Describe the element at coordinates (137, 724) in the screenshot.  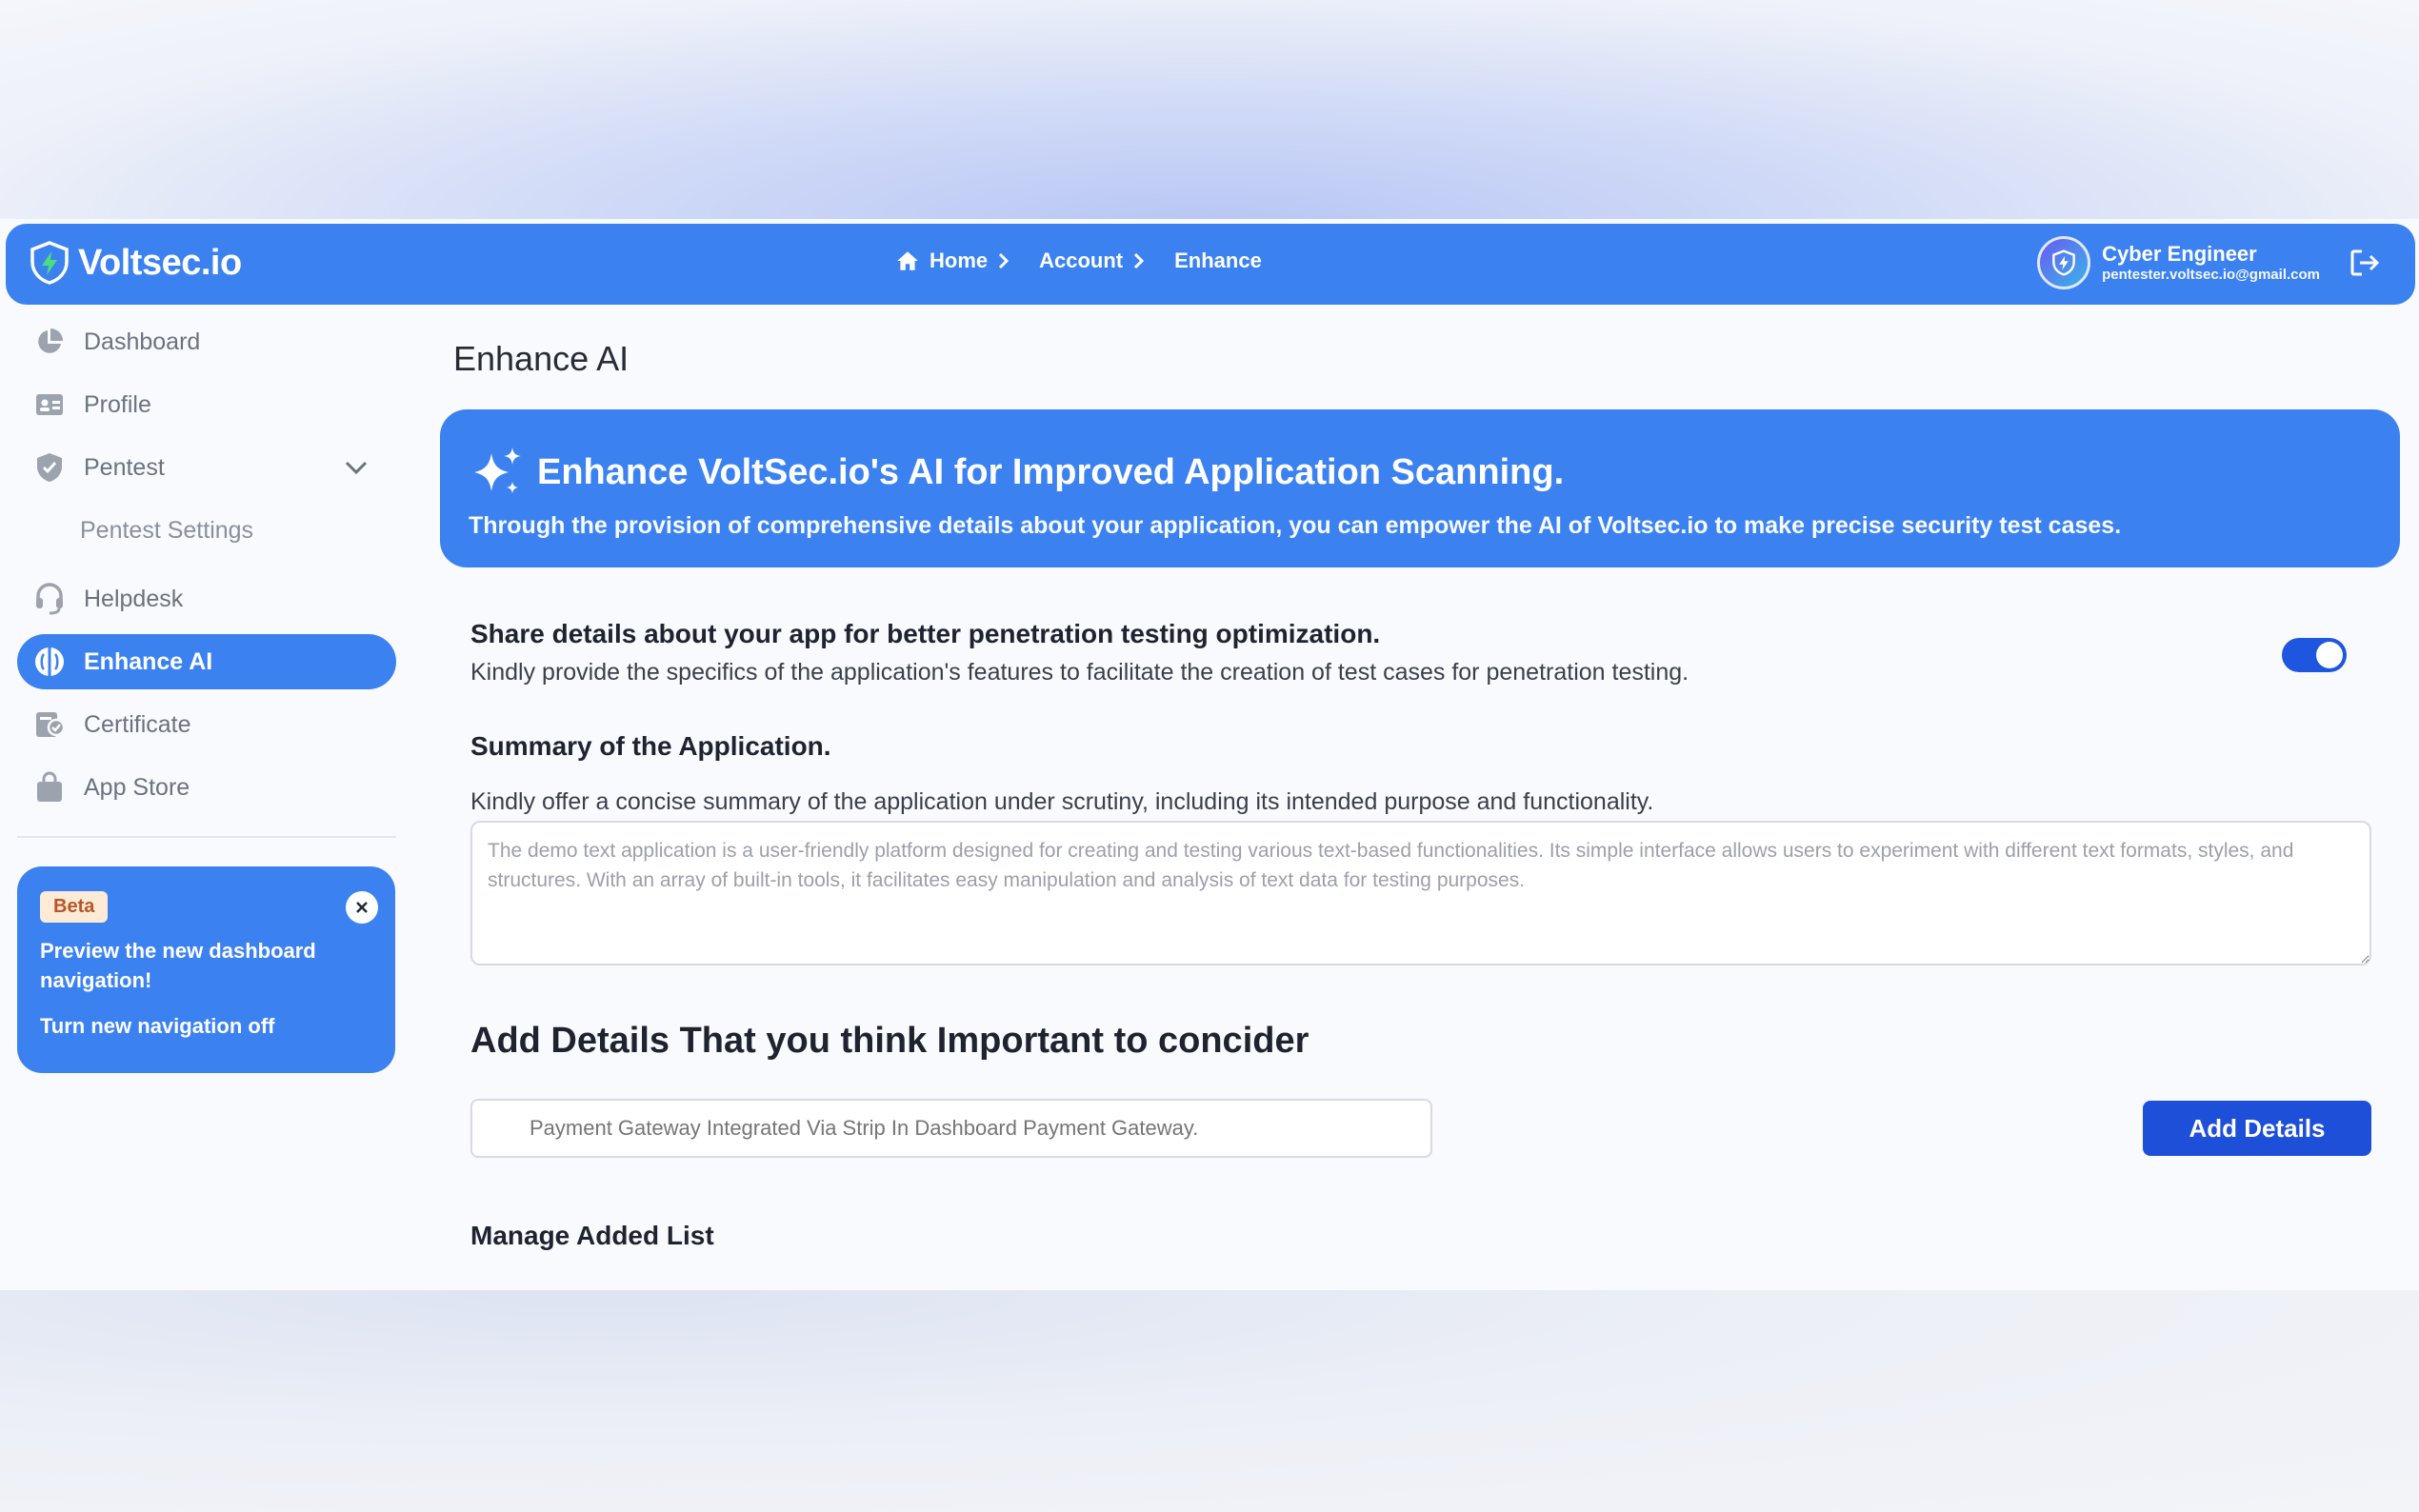
I see `sidebar-item-label: Certificate` at that location.